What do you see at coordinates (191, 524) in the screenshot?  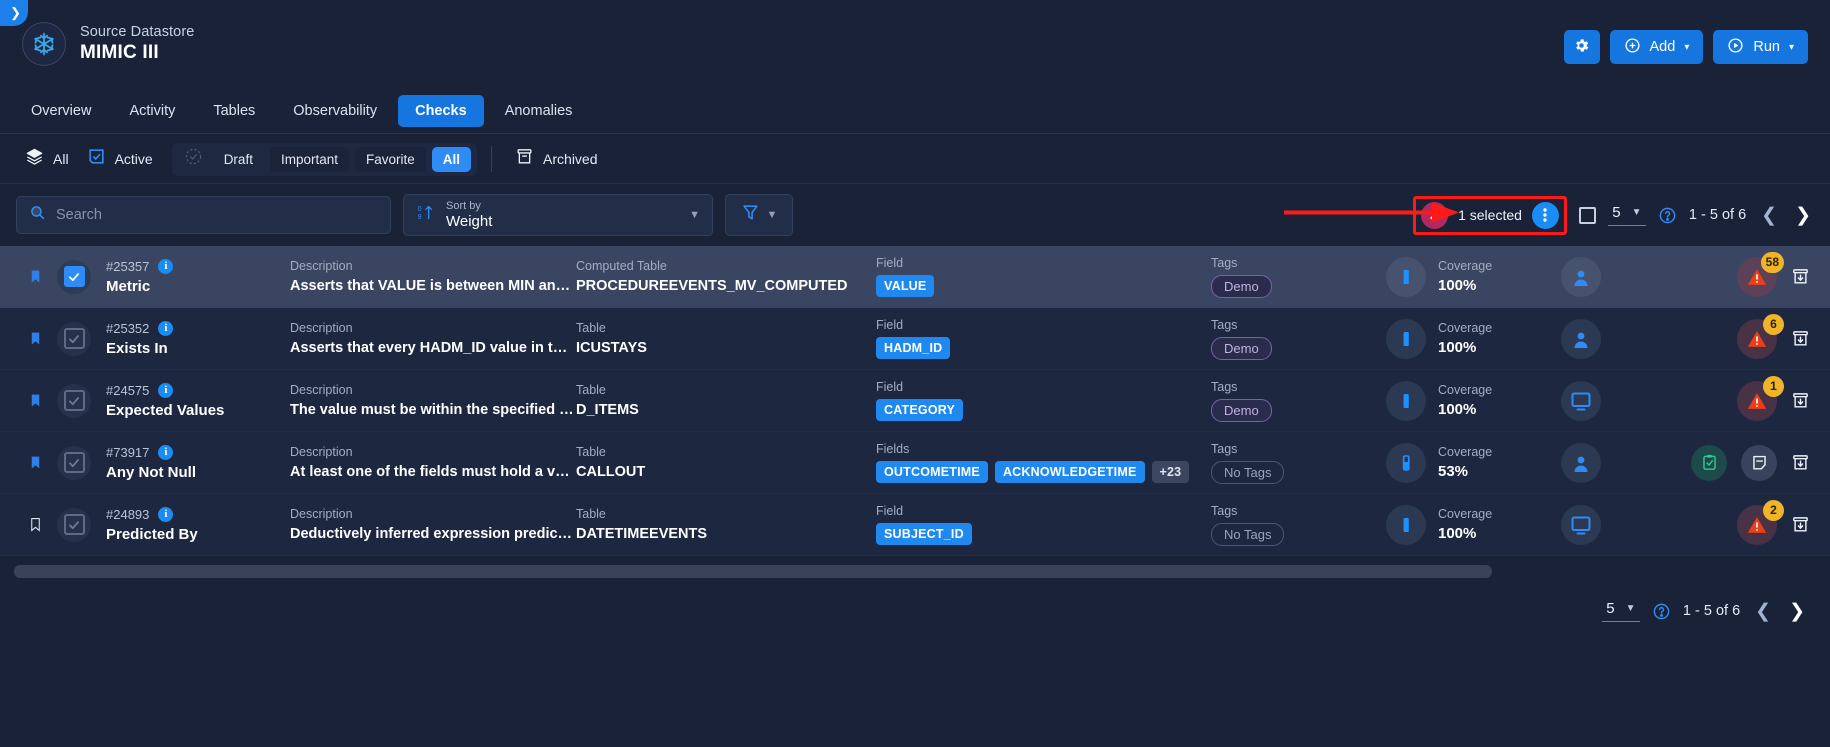 I see `check-identity: #24893 i Predicted By` at bounding box center [191, 524].